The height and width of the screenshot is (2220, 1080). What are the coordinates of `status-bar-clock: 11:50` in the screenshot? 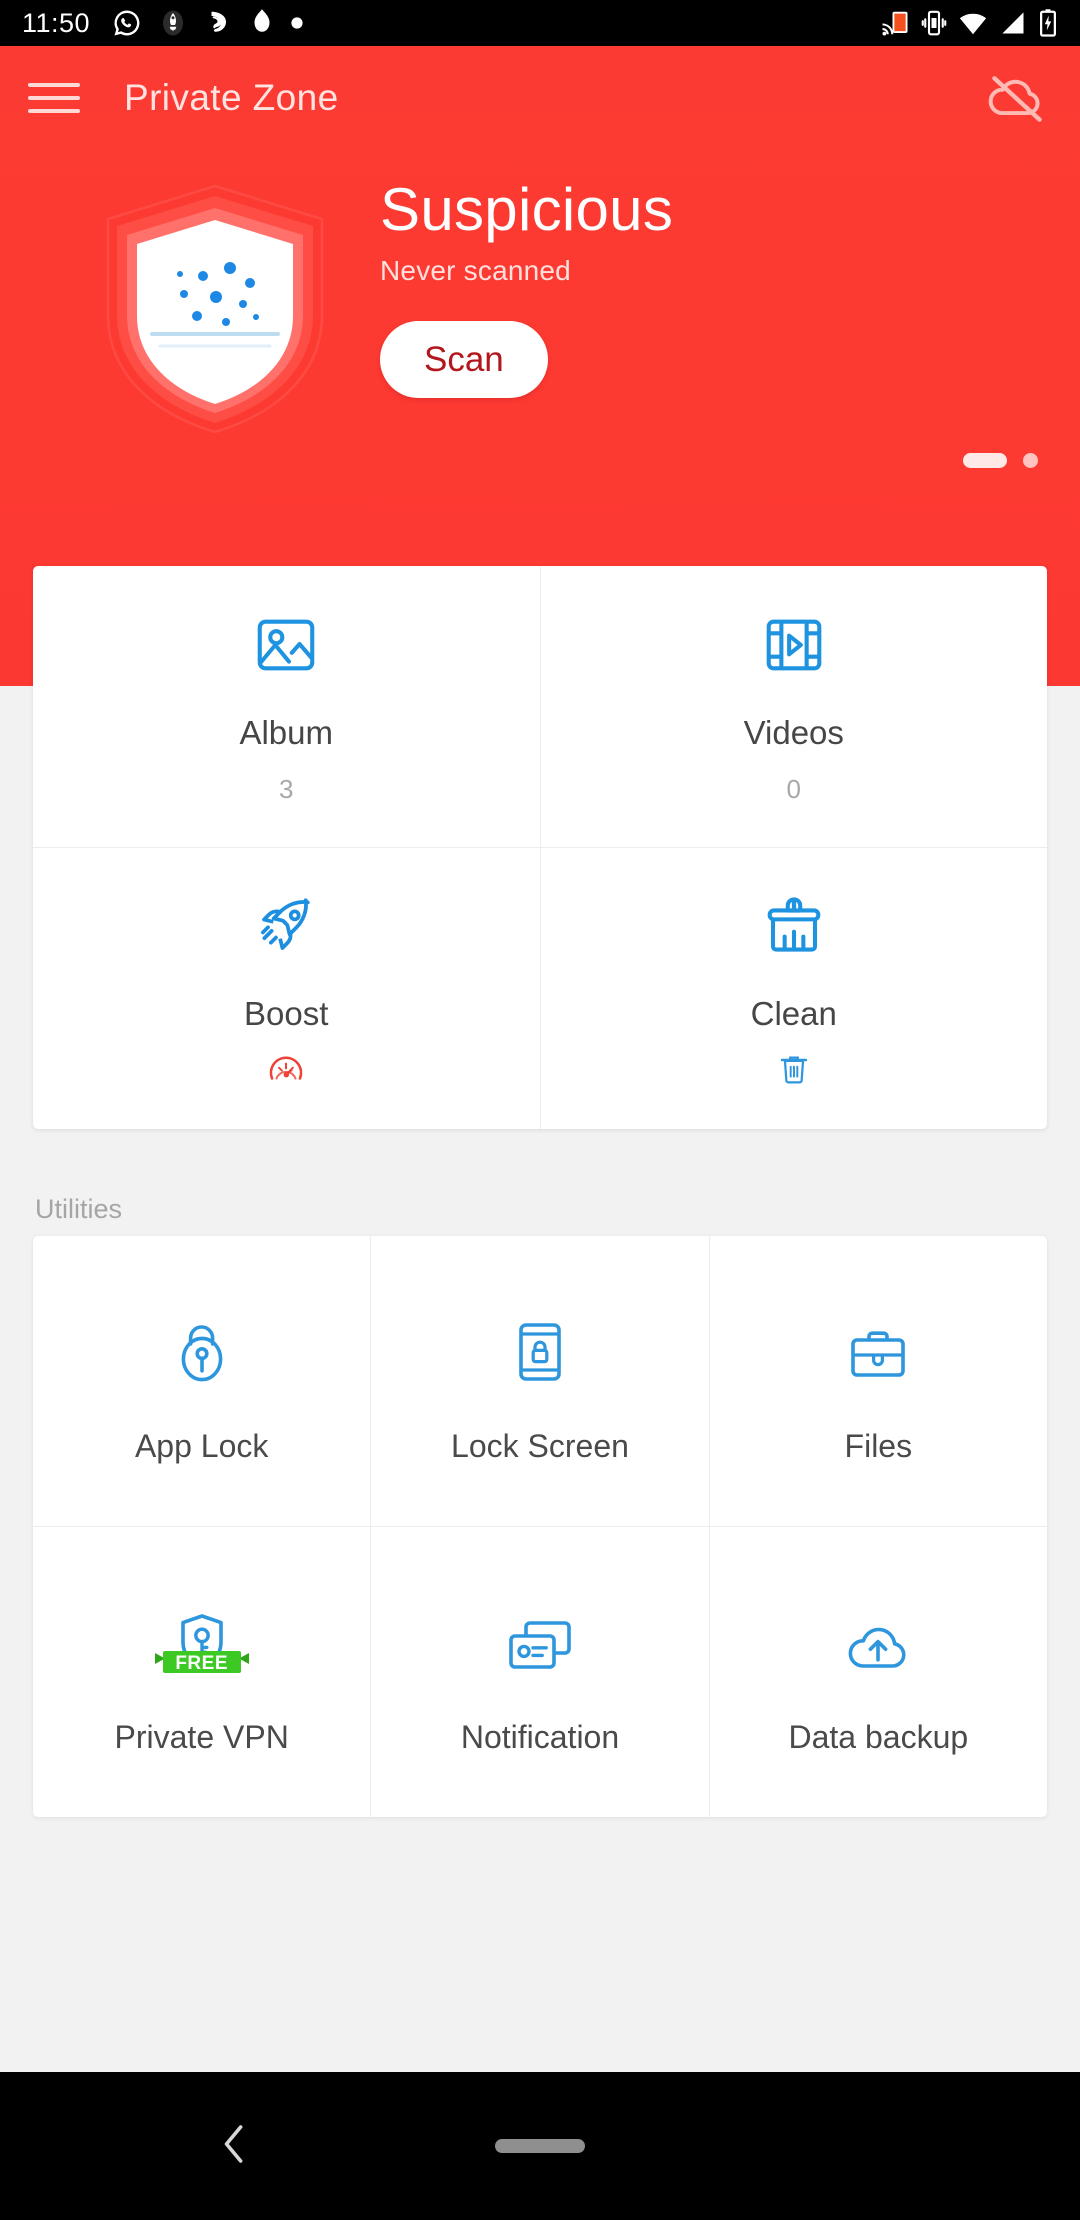 It's located at (56, 22).